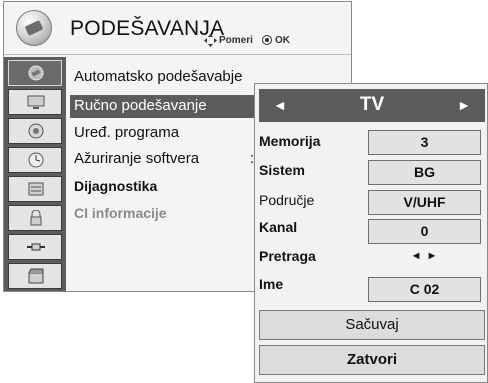 This screenshot has height=383, width=488. Describe the element at coordinates (290, 141) in the screenshot. I see `memory-label: Memorija` at that location.